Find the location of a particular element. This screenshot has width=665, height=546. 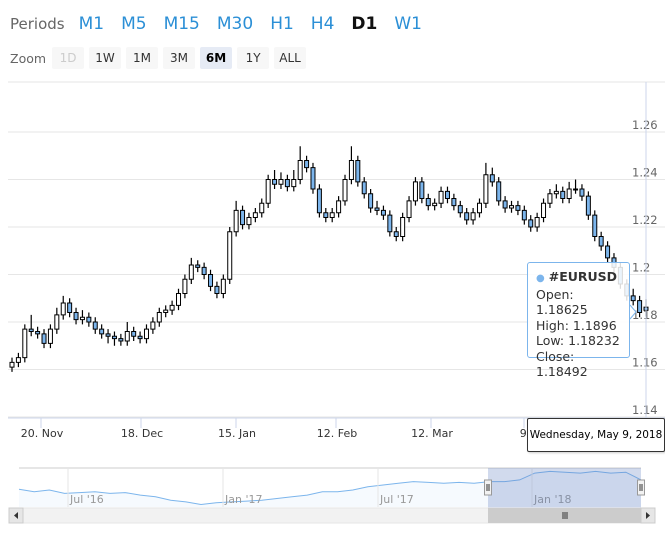

navigator-tick-label: Jan '17 is located at coordinates (243, 499).